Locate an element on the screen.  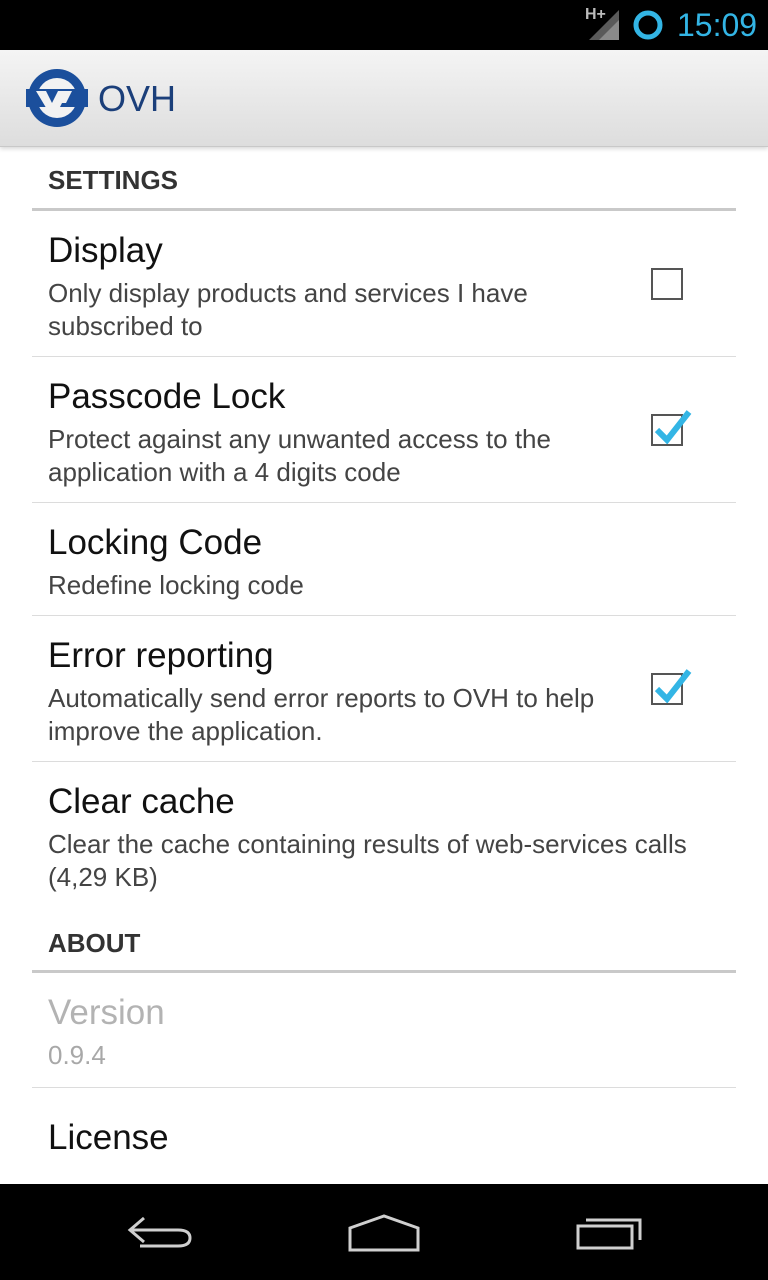
status-bar: H+ 15:09 is located at coordinates (384, 25).